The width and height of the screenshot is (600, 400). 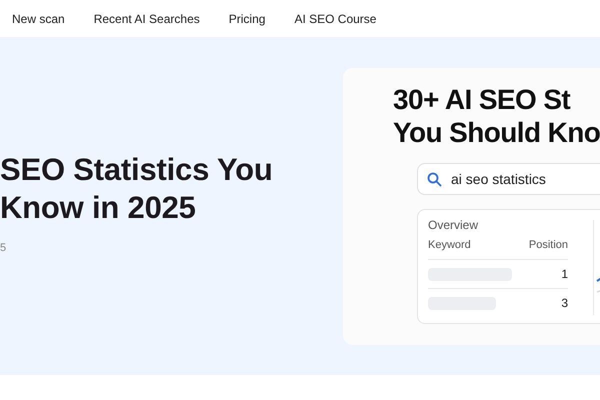 What do you see at coordinates (137, 170) in the screenshot?
I see `page-title: SEO Statistics You` at bounding box center [137, 170].